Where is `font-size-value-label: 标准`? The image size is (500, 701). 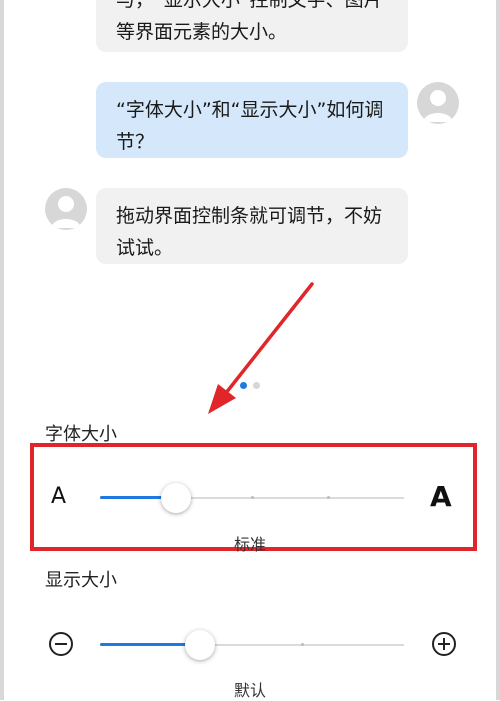 font-size-value-label: 标准 is located at coordinates (250, 544).